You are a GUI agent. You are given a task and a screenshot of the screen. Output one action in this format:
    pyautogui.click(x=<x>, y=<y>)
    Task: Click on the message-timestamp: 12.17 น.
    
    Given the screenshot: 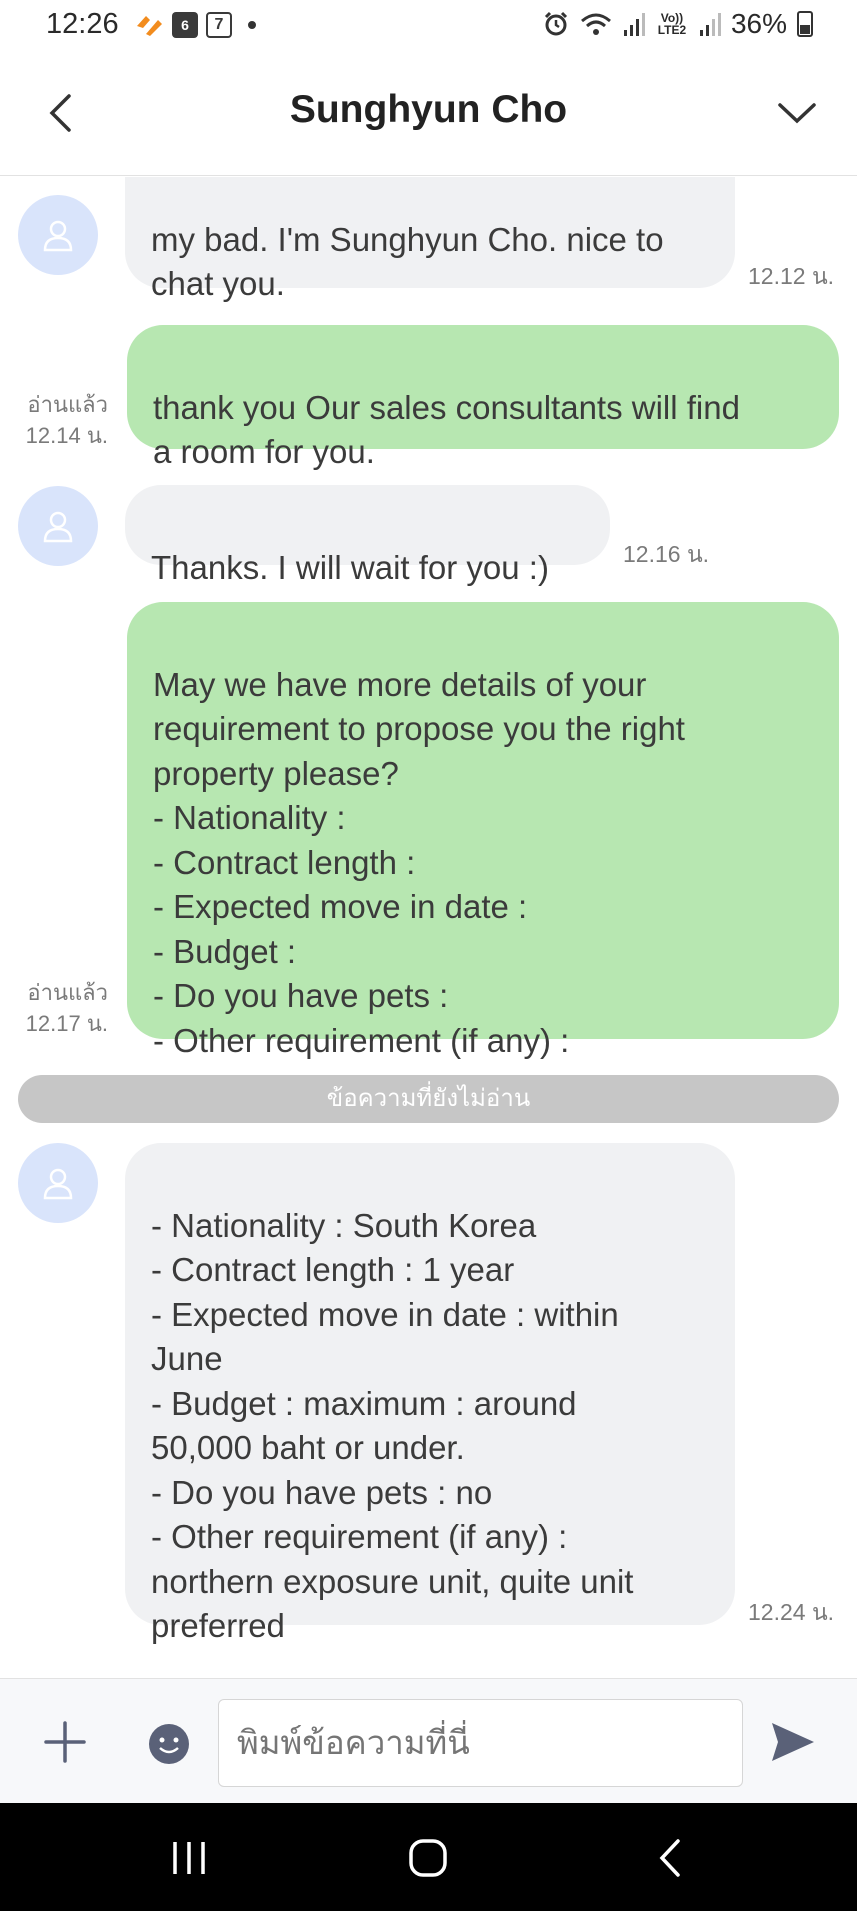 What is the action you would take?
    pyautogui.click(x=66, y=1023)
    